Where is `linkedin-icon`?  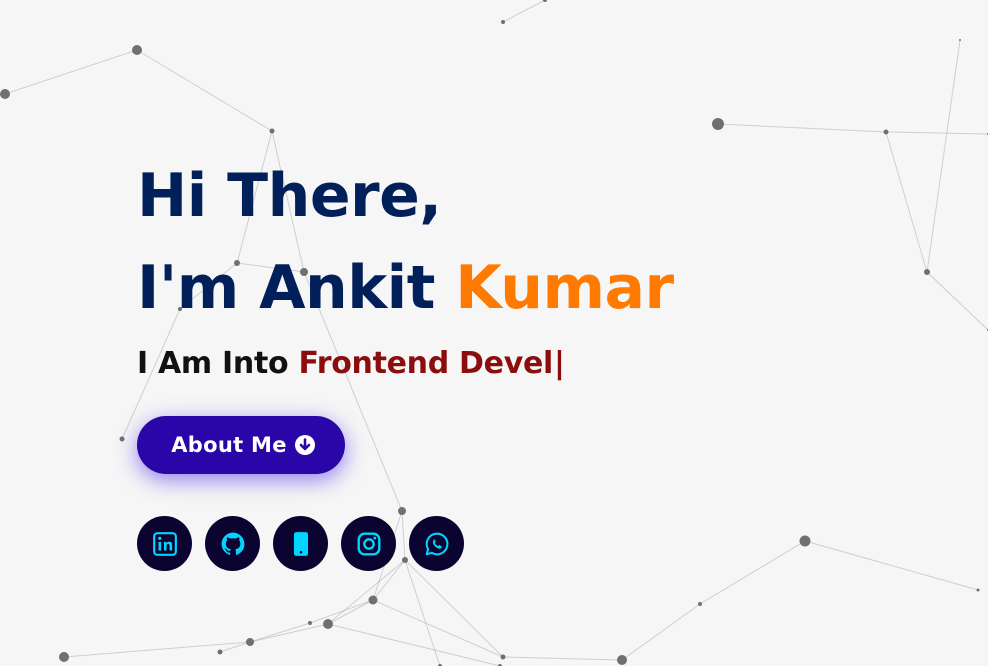 linkedin-icon is located at coordinates (164, 543).